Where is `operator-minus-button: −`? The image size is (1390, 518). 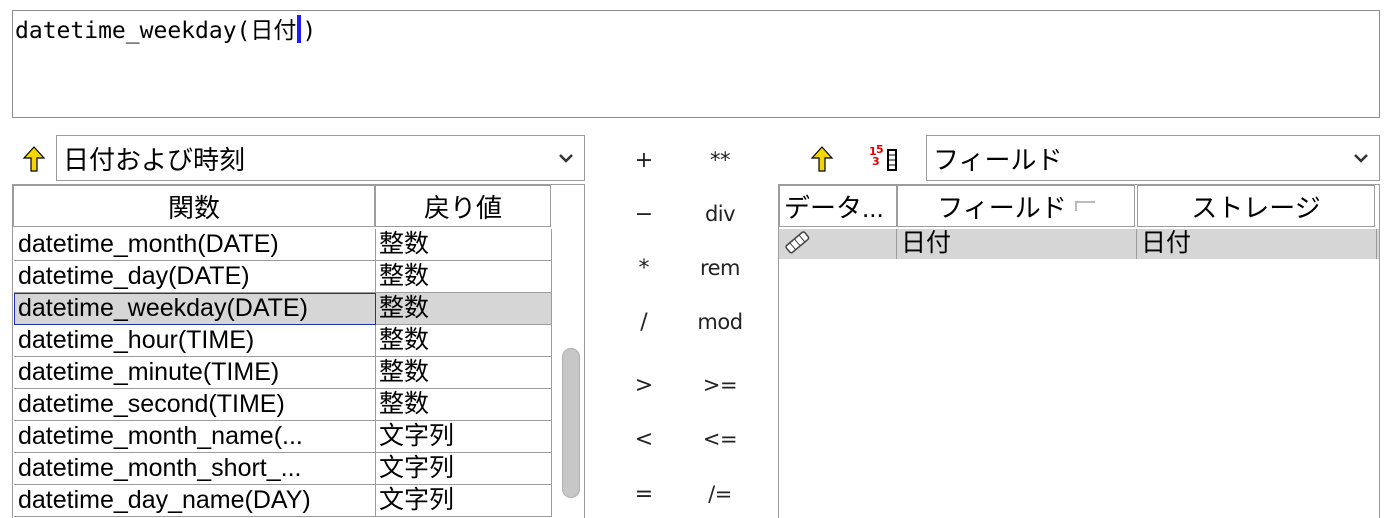 operator-minus-button: − is located at coordinates (644, 214).